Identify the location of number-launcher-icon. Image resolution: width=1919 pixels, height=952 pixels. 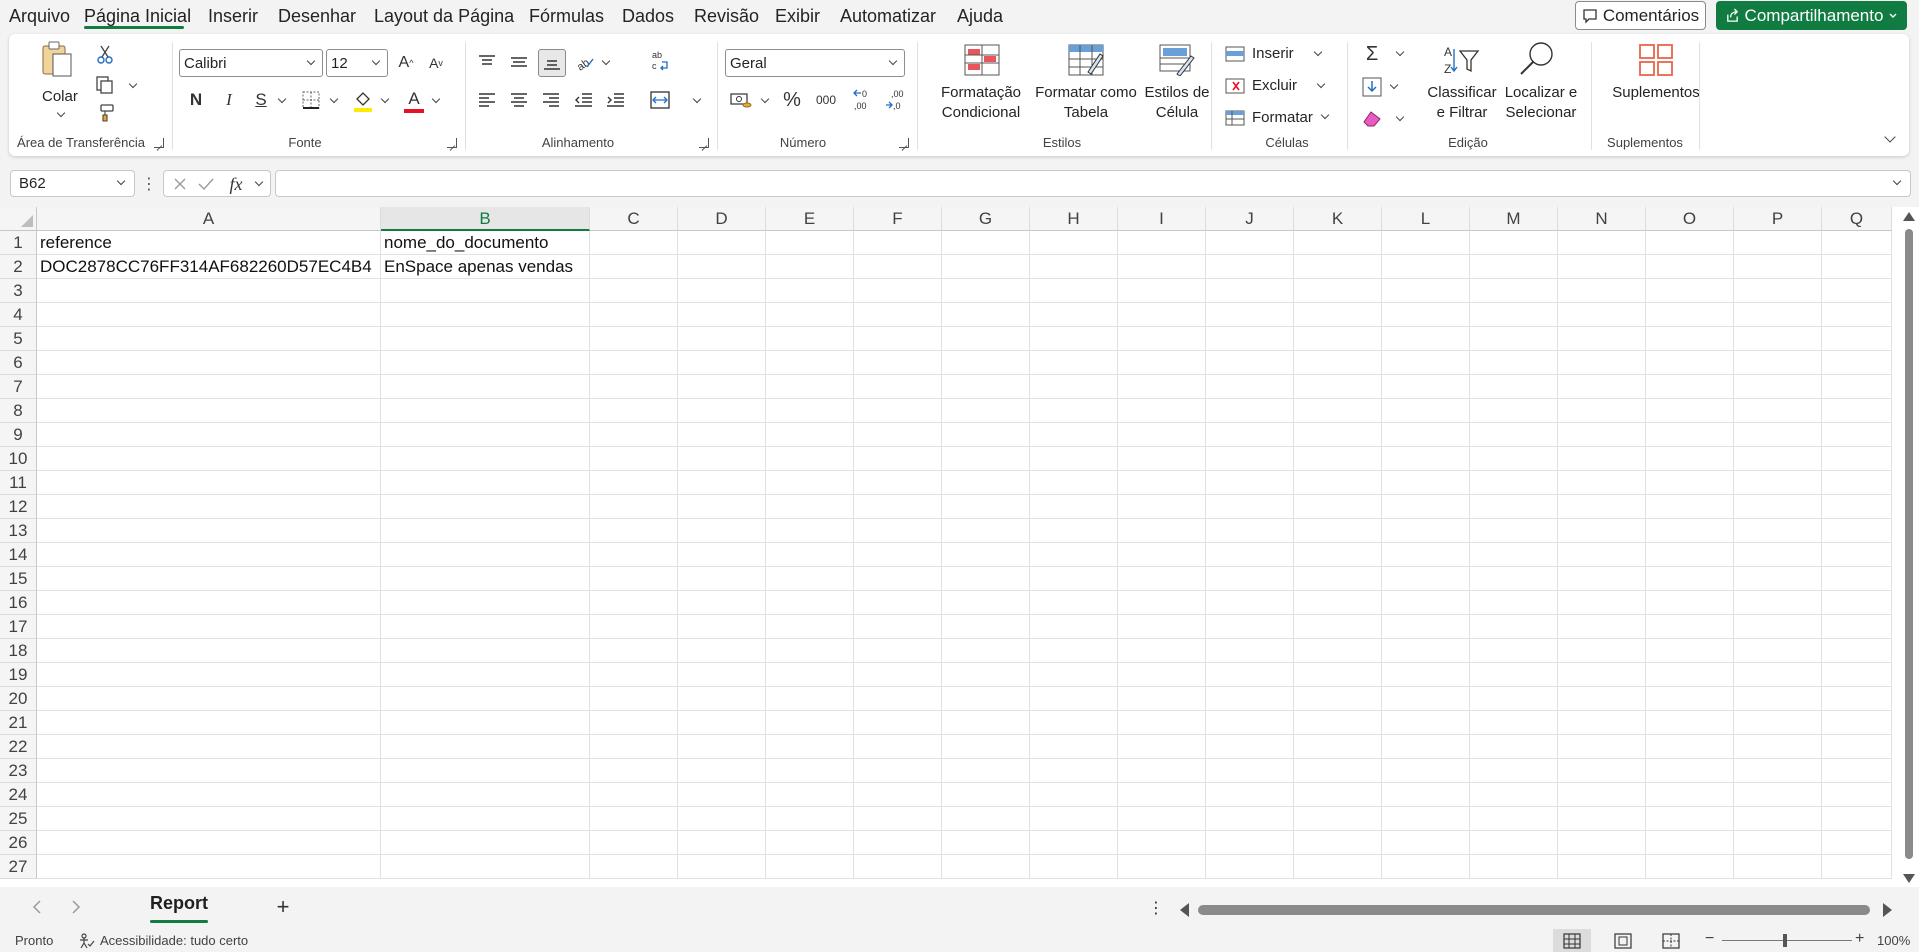
(904, 143).